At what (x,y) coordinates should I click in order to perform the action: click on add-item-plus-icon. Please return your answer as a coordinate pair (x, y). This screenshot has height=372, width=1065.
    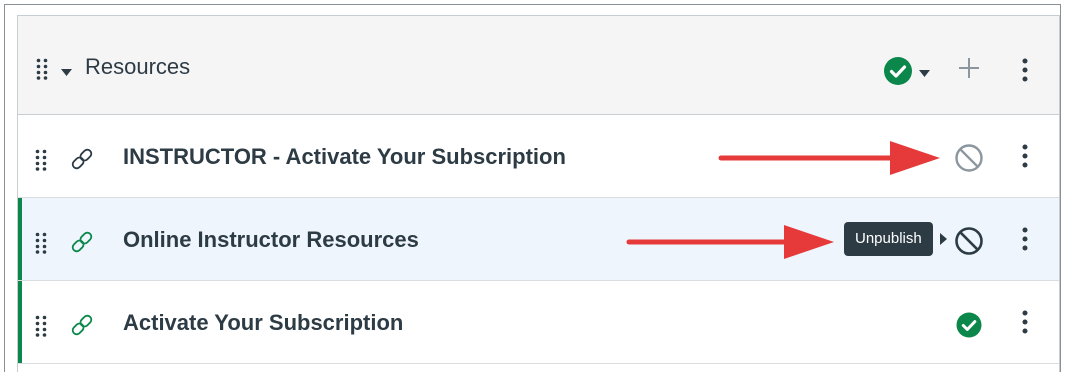
    Looking at the image, I should click on (969, 70).